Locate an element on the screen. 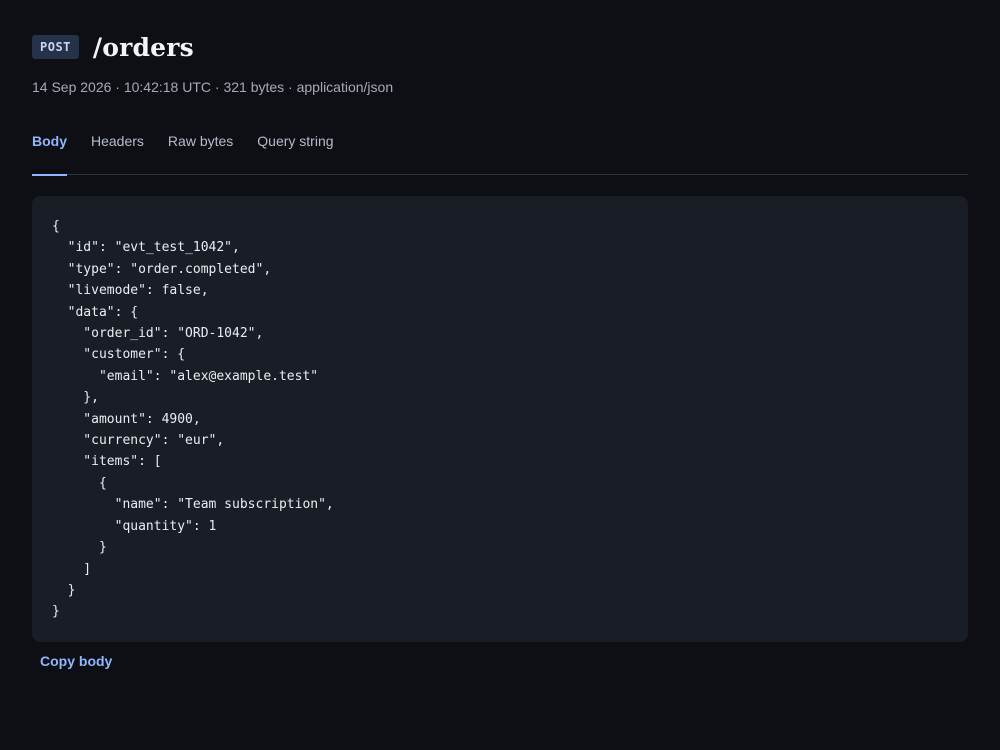 Image resolution: width=1000 pixels, height=750 pixels. tab-raw-bytes: Raw bytes is located at coordinates (200, 153).